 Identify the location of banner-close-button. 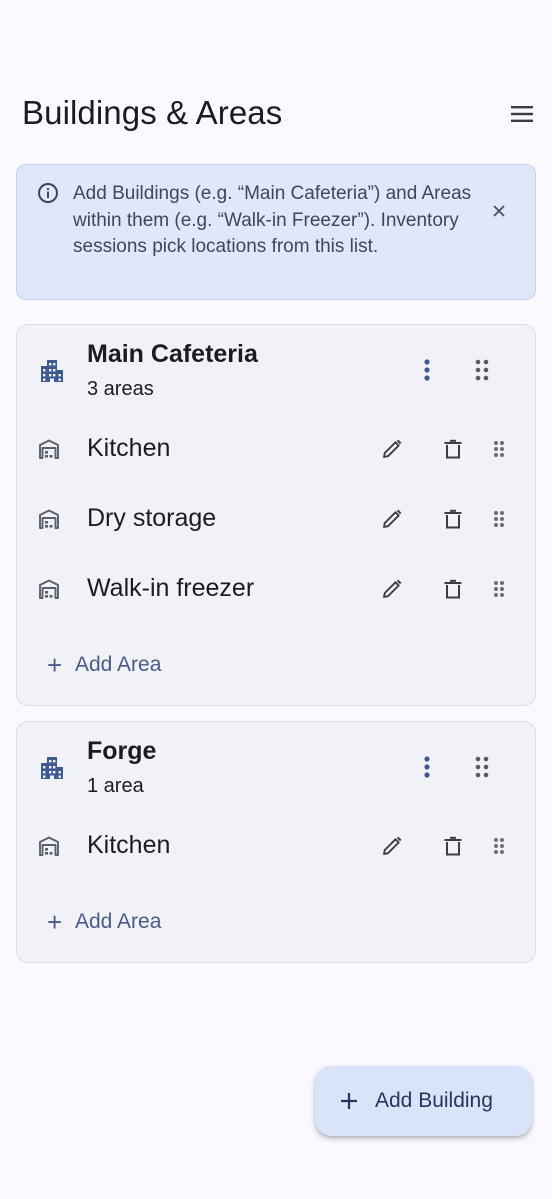
(499, 211).